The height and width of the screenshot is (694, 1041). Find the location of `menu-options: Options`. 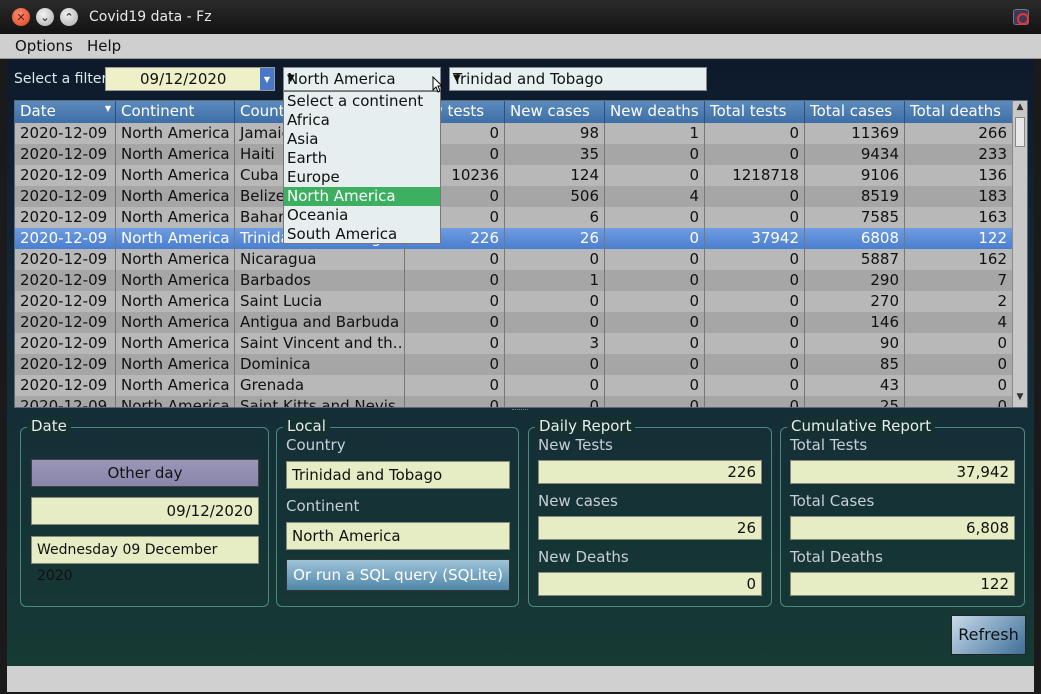

menu-options: Options is located at coordinates (44, 46).